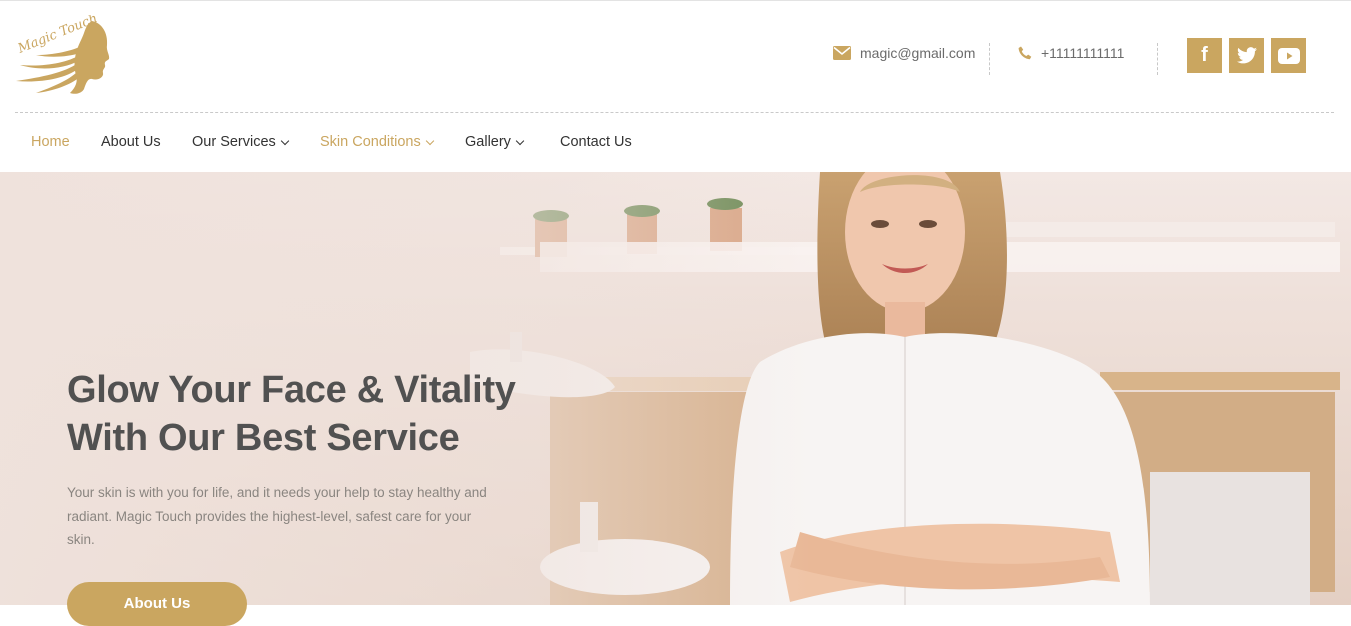  Describe the element at coordinates (263, 438) in the screenshot. I see `hero-title-line-2: With Our Best Service` at that location.